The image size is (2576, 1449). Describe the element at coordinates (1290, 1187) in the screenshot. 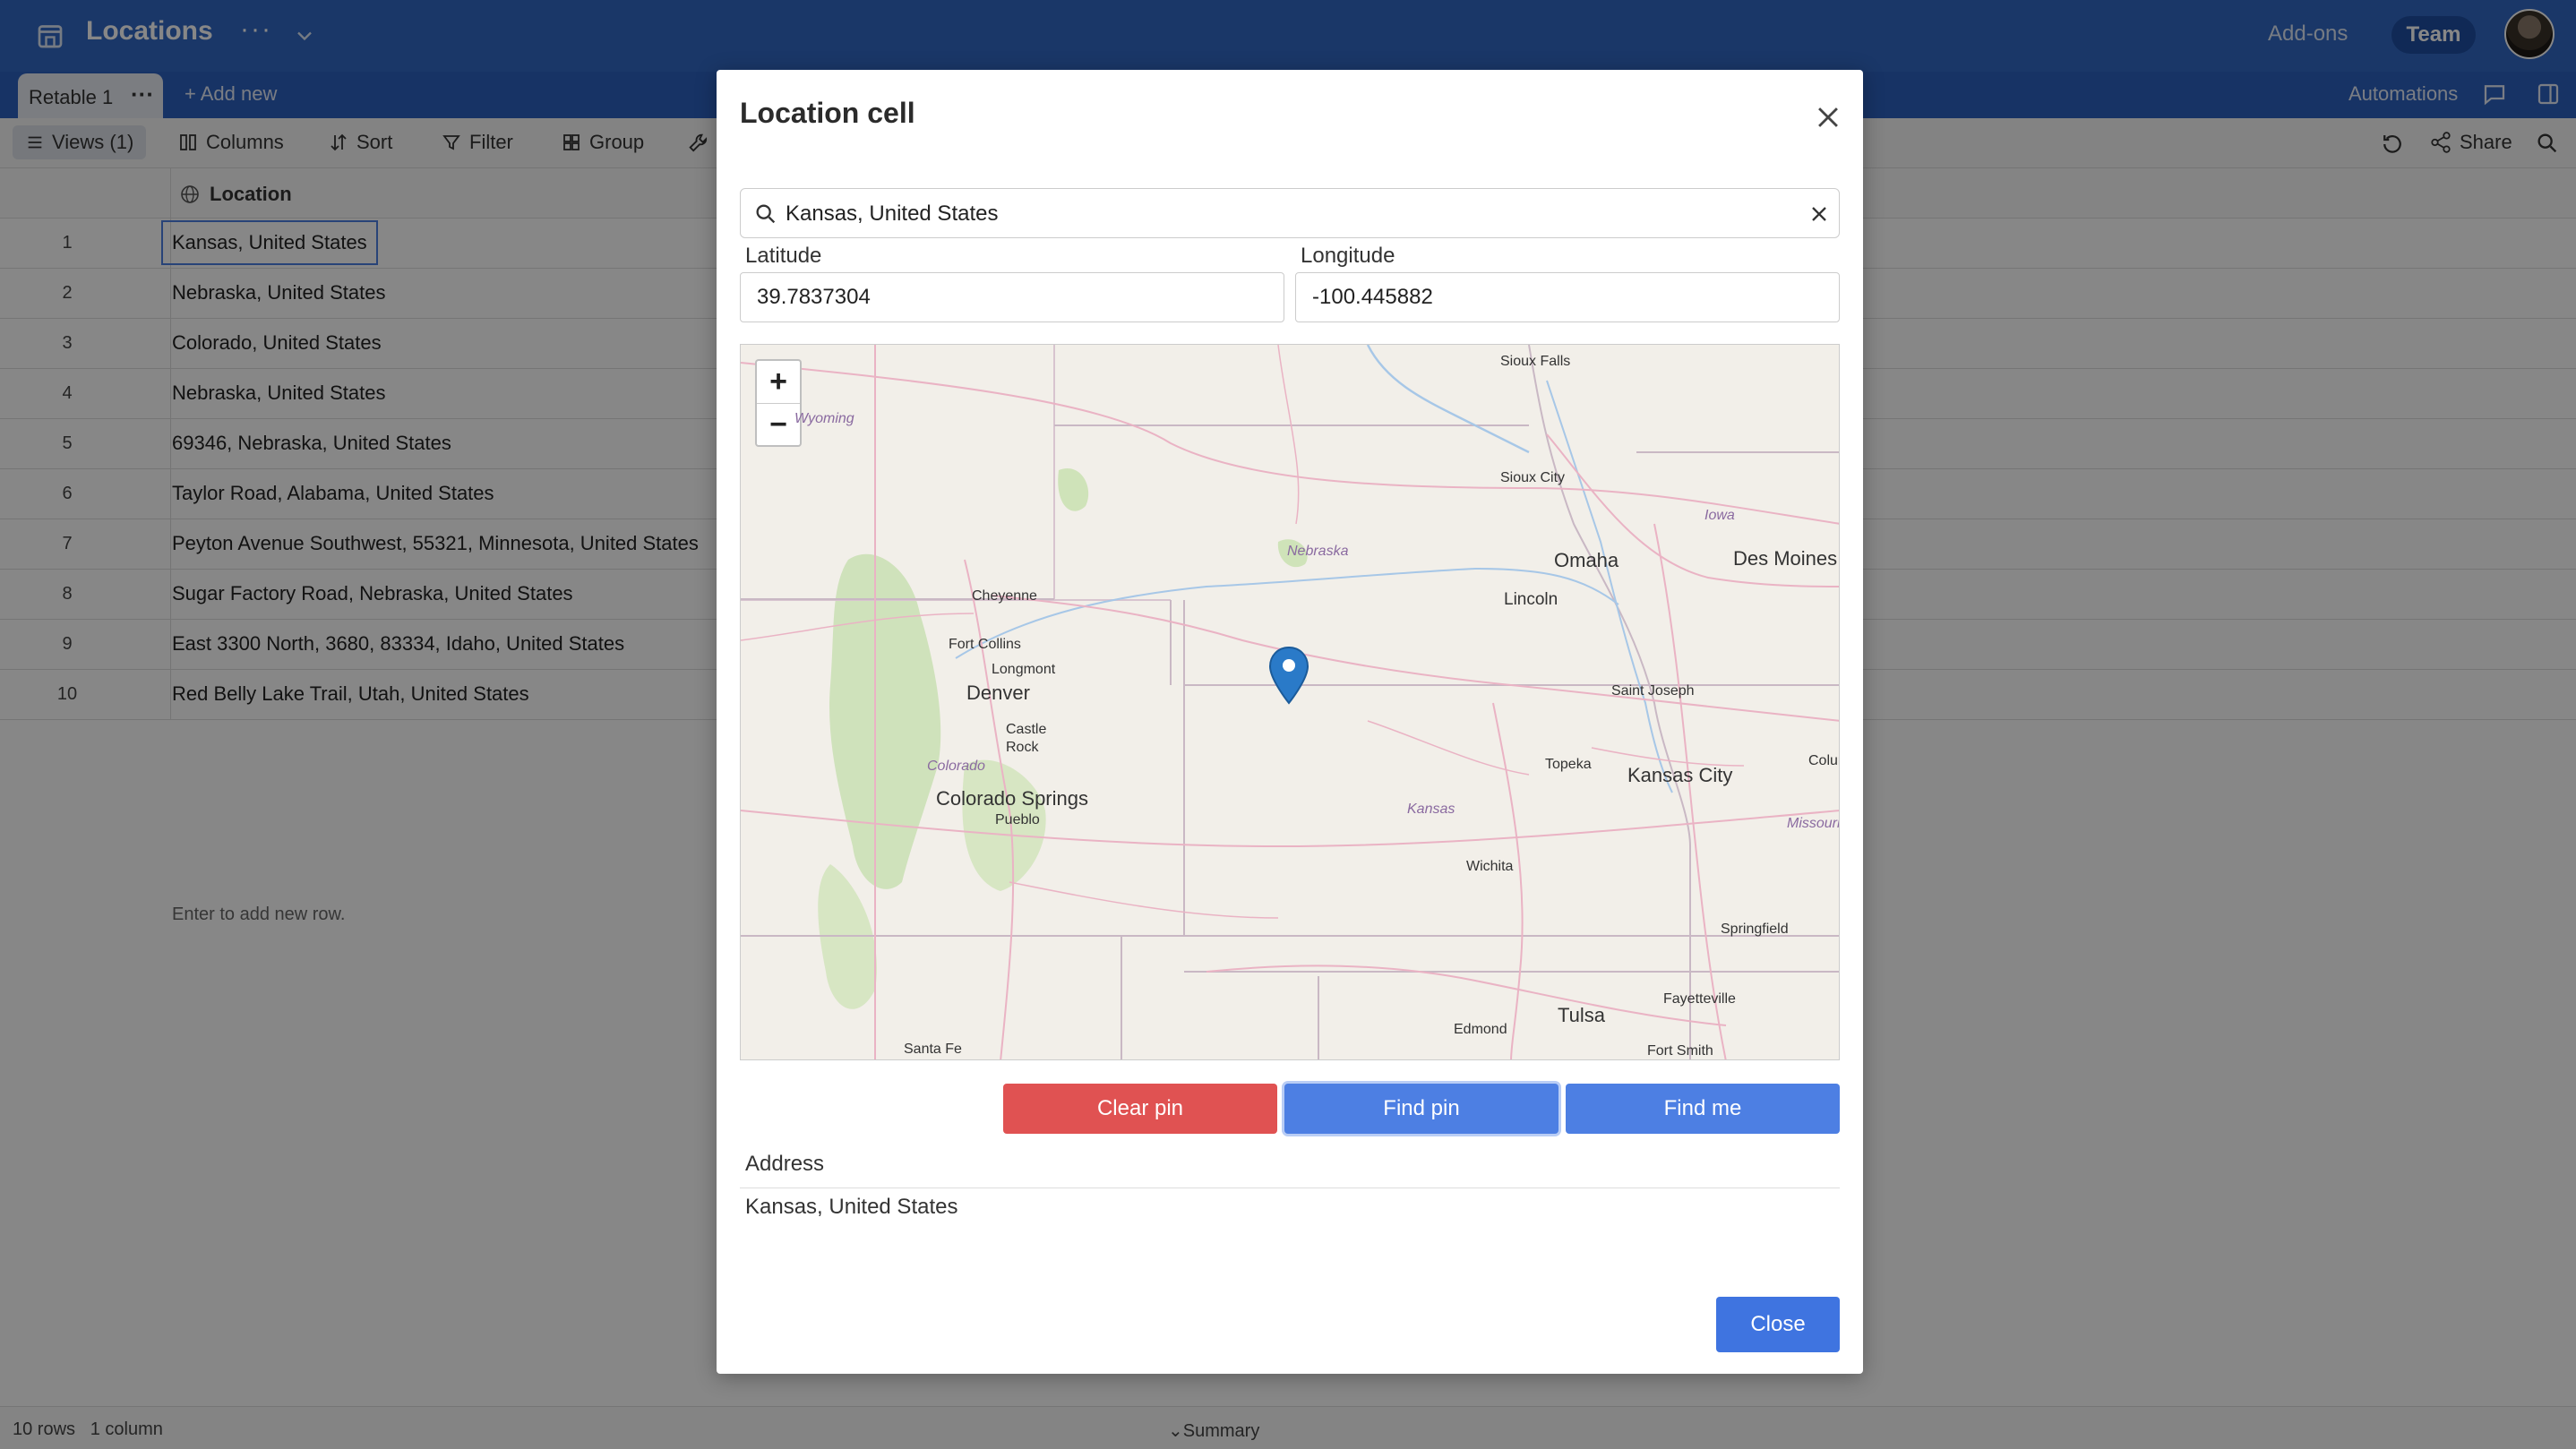

I see `address-divider` at that location.